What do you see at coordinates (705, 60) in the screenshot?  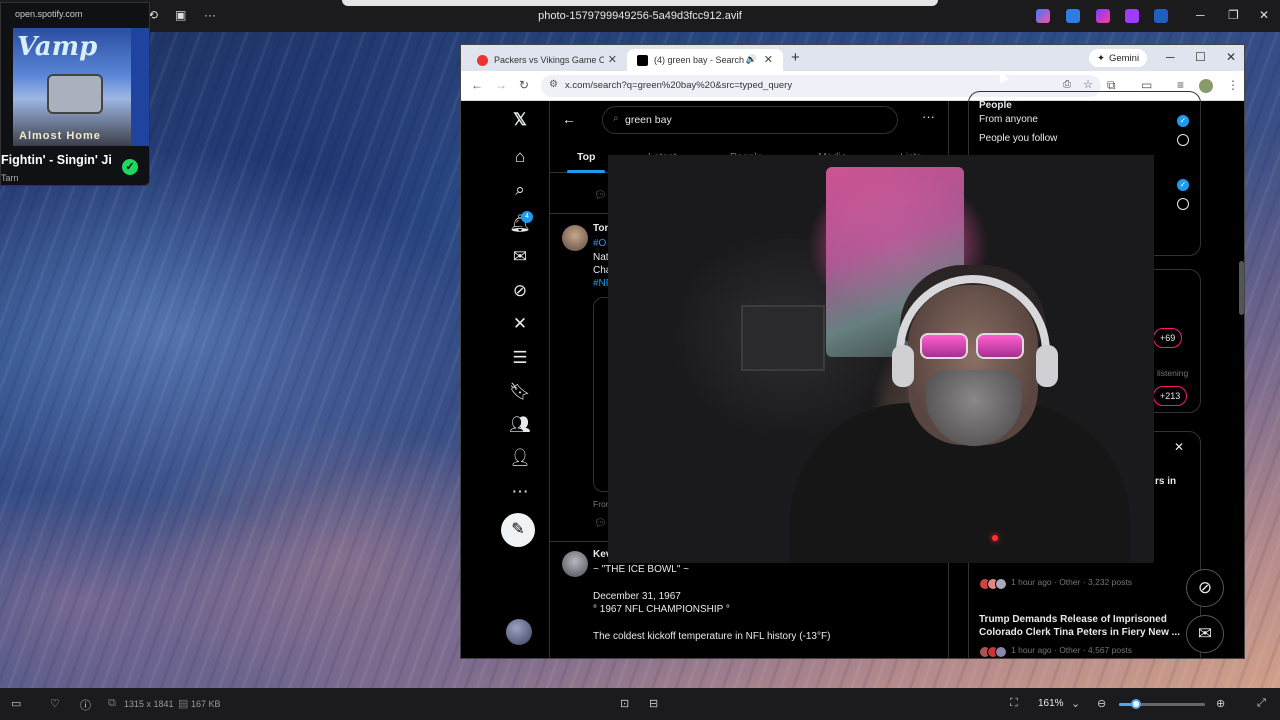 I see `tab-x-search: (4) green bay - Search / X 🔊 ✕` at bounding box center [705, 60].